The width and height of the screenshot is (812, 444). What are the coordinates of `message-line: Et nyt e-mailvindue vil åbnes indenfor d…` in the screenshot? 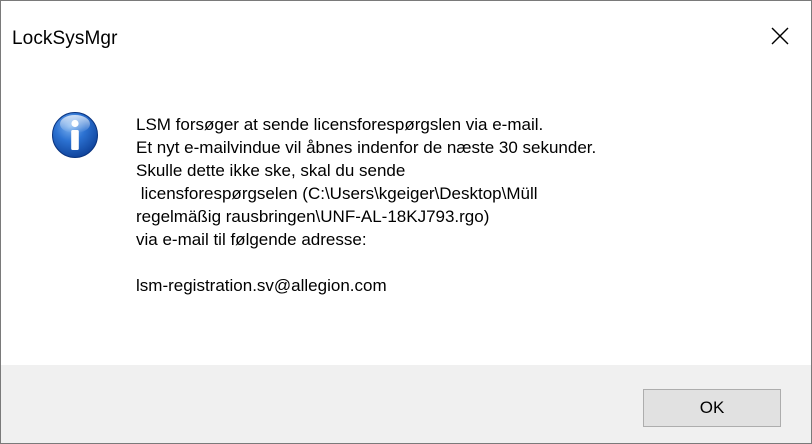 It's located at (366, 147).